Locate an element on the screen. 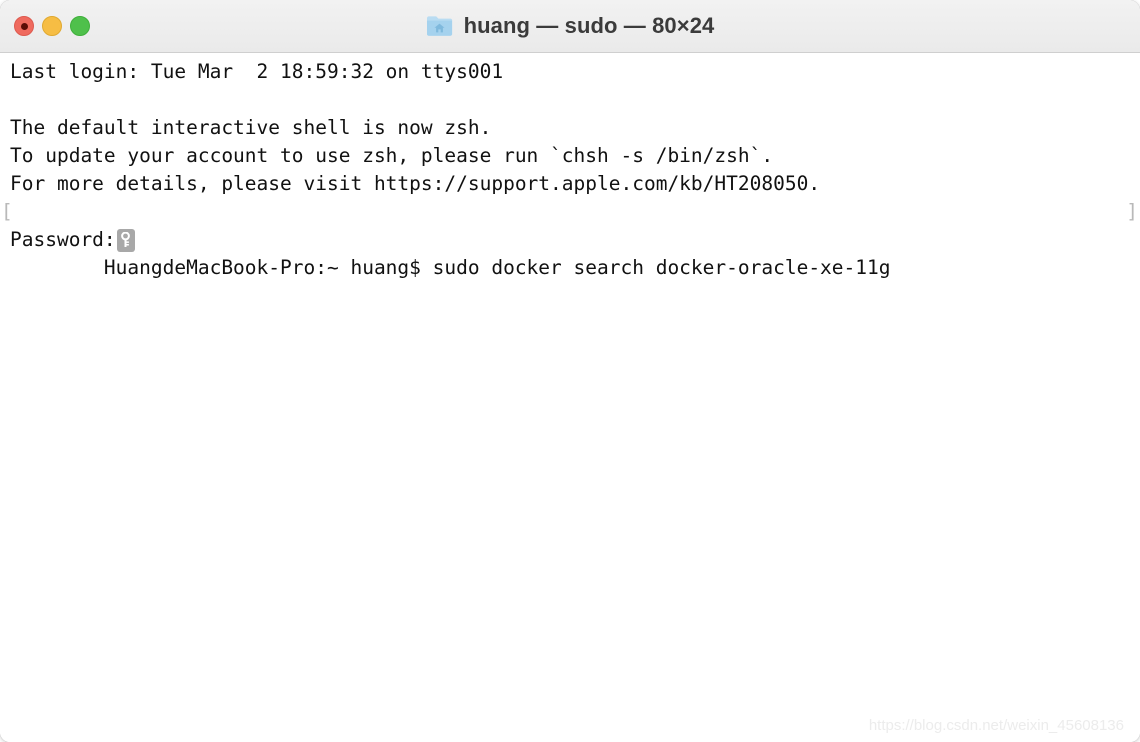  prompt-mark-left-icon: [ is located at coordinates (7, 211).